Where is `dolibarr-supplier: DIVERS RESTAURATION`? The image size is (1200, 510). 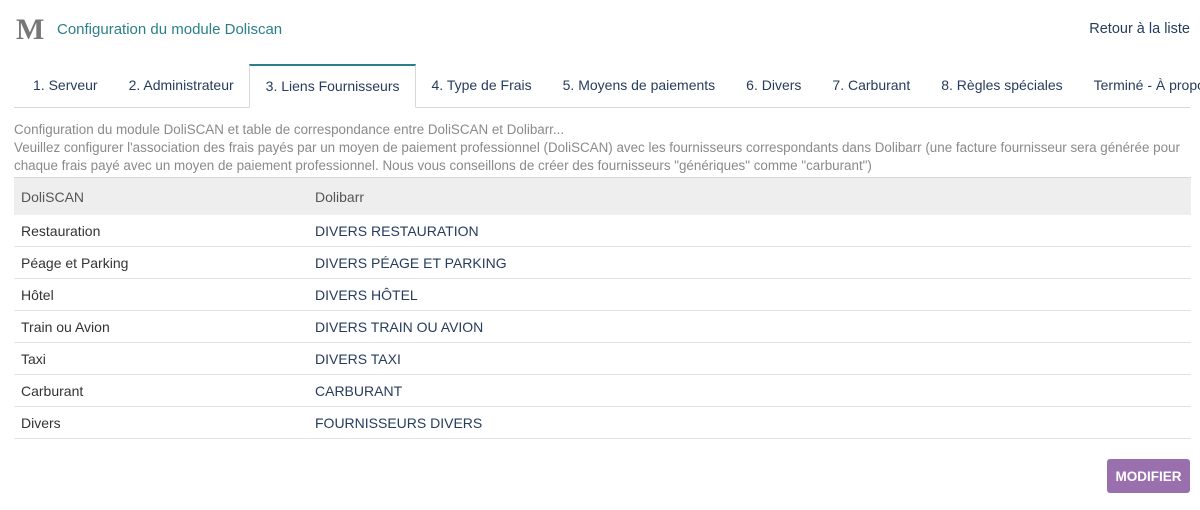 dolibarr-supplier: DIVERS RESTAURATION is located at coordinates (749, 231).